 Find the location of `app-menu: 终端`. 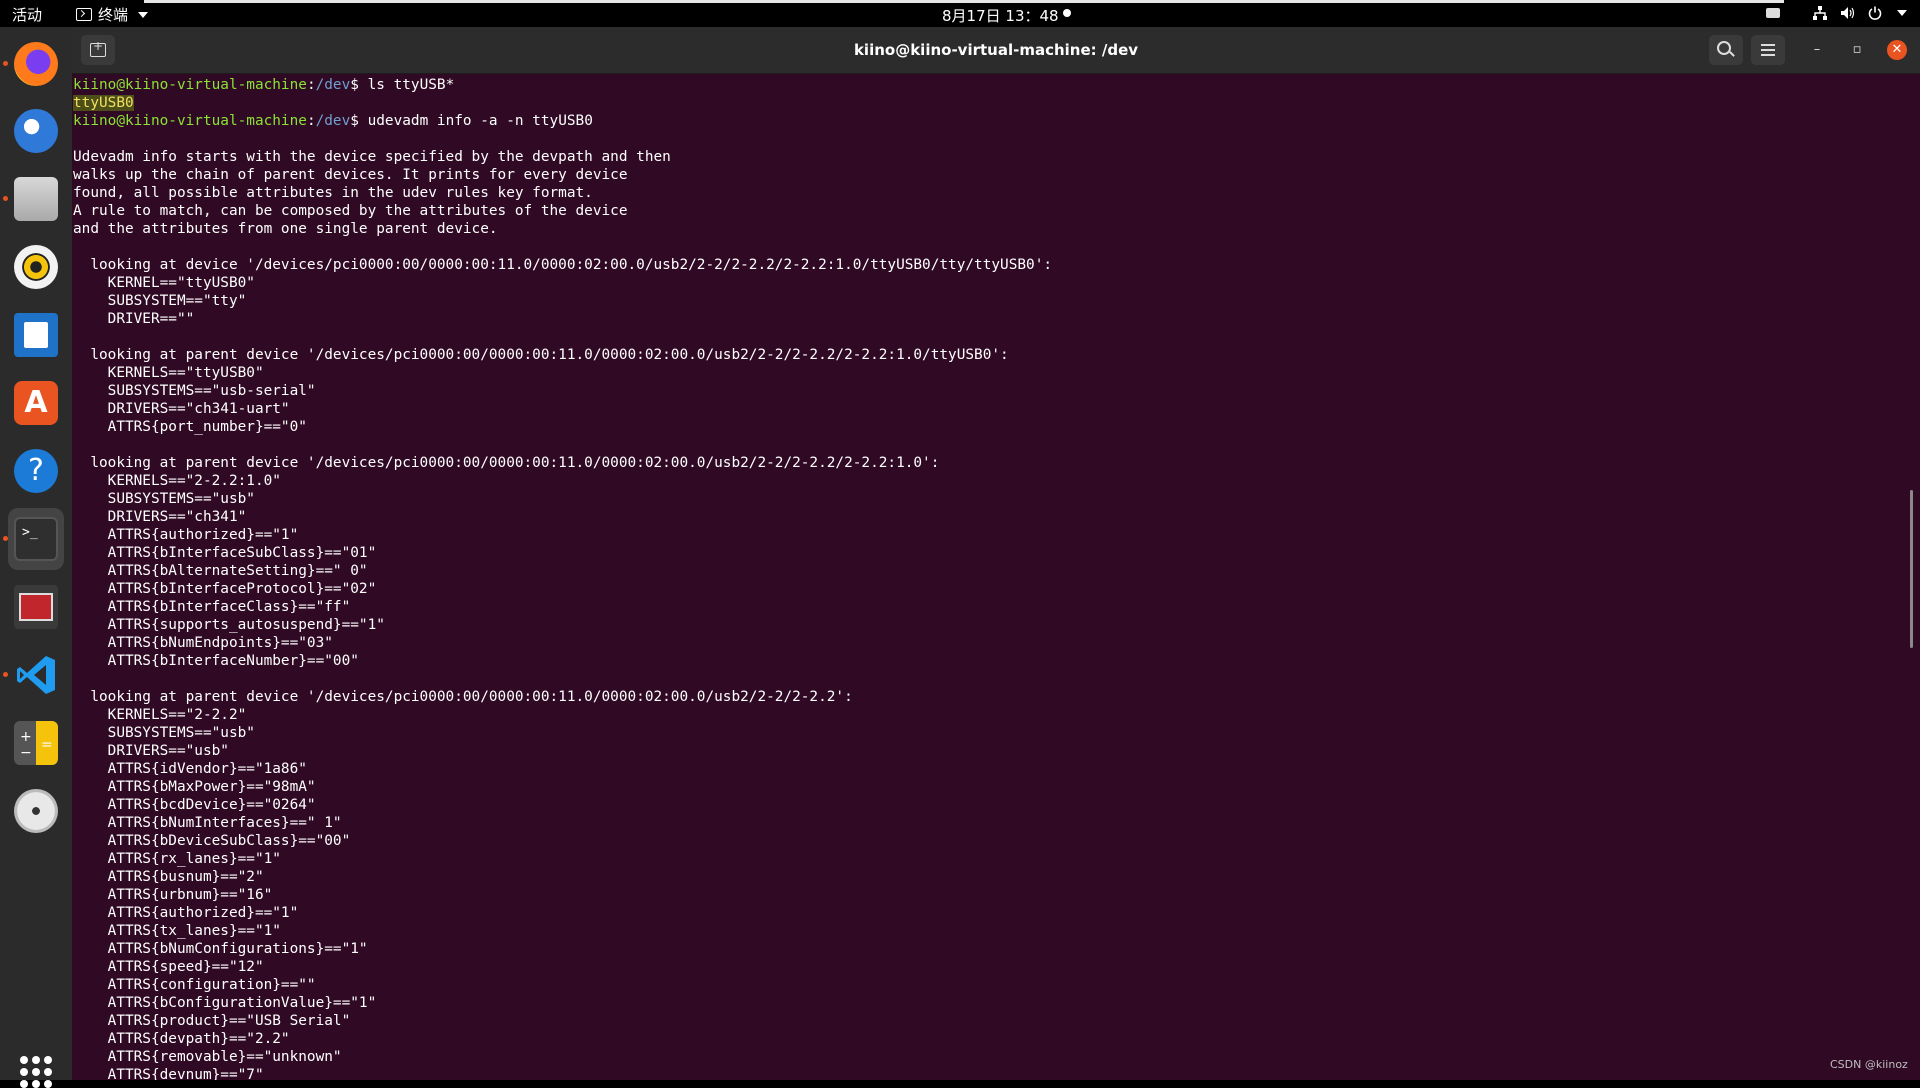

app-menu: 终端 is located at coordinates (112, 14).